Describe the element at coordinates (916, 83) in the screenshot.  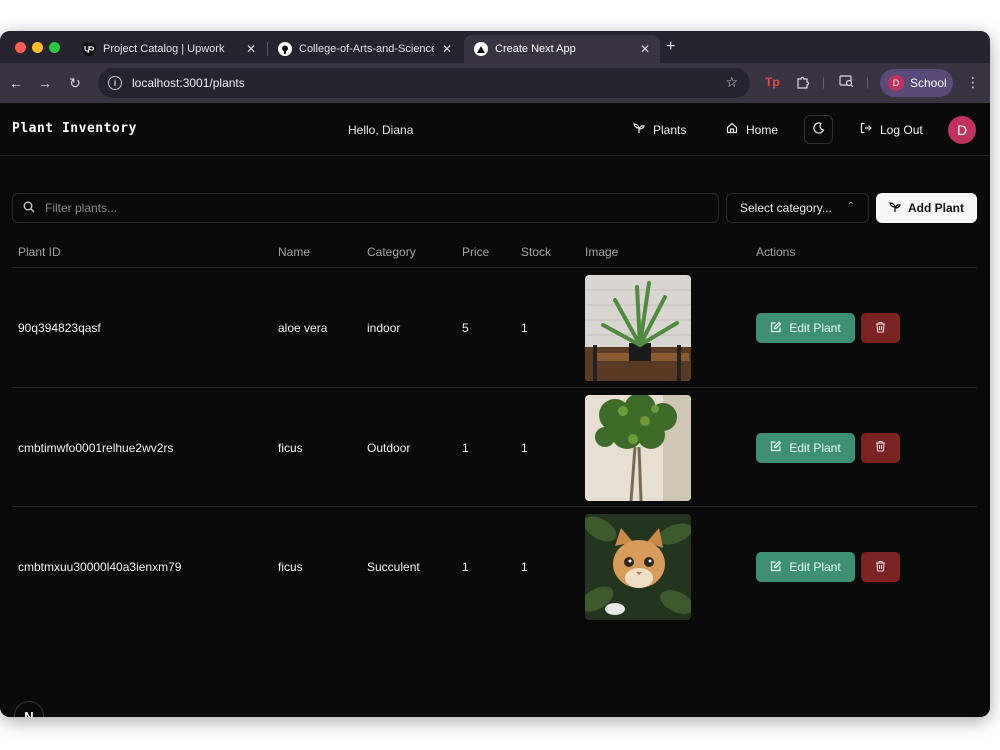
I see `profile-button: D School` at that location.